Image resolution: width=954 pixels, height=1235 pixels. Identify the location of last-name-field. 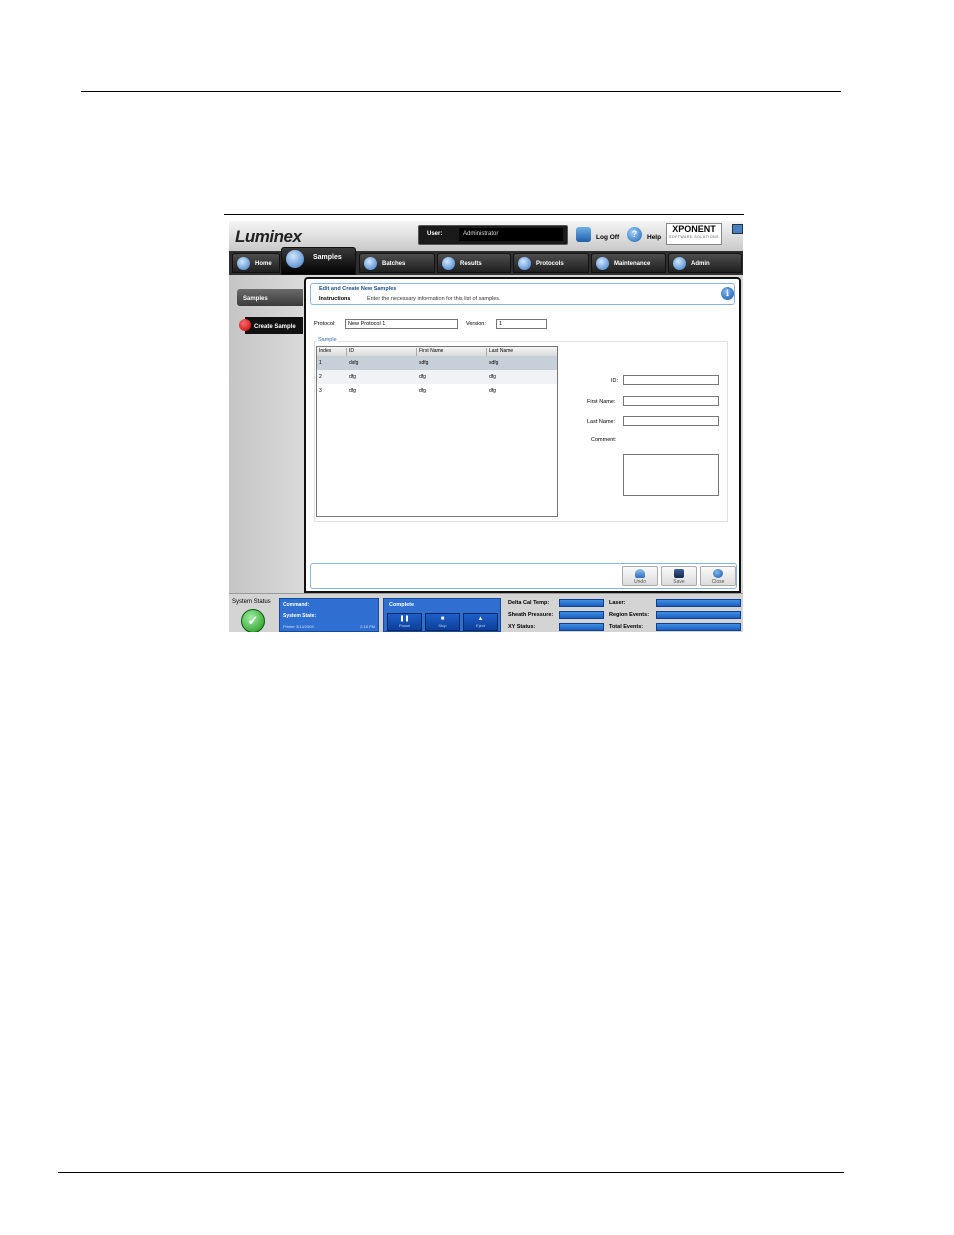
(671, 421).